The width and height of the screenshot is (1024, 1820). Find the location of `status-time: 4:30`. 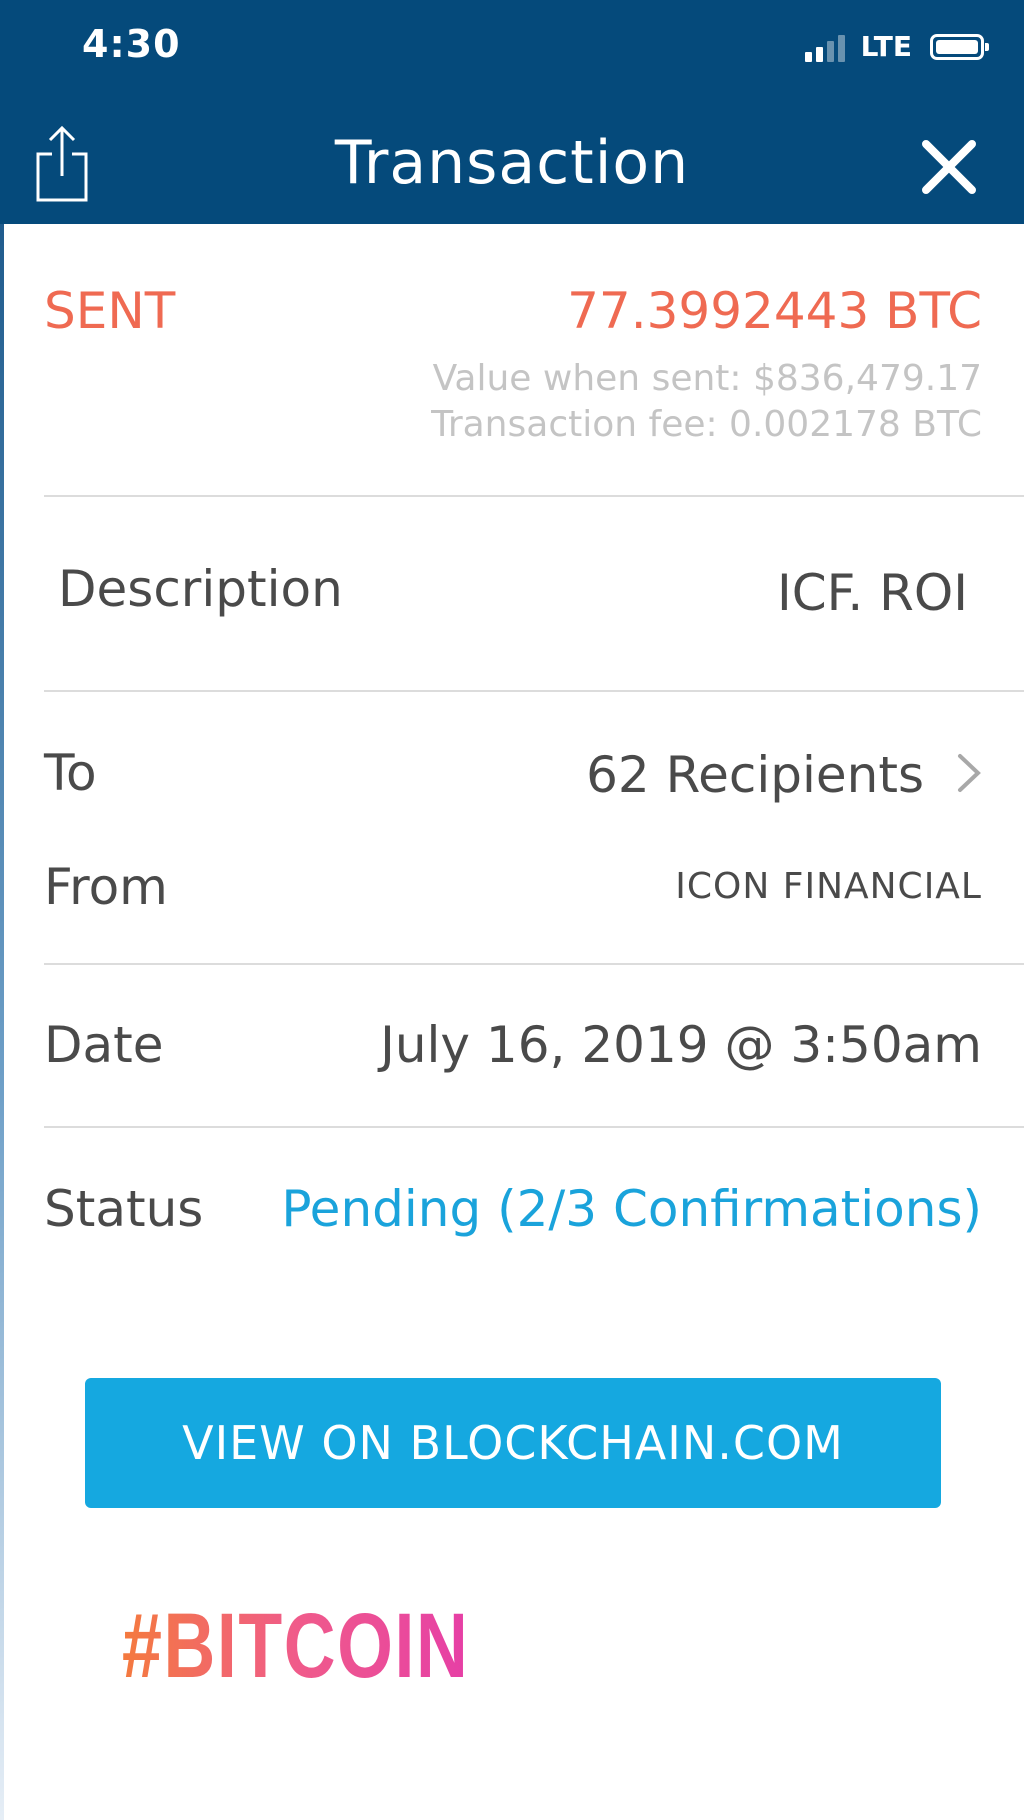

status-time: 4:30 is located at coordinates (131, 44).